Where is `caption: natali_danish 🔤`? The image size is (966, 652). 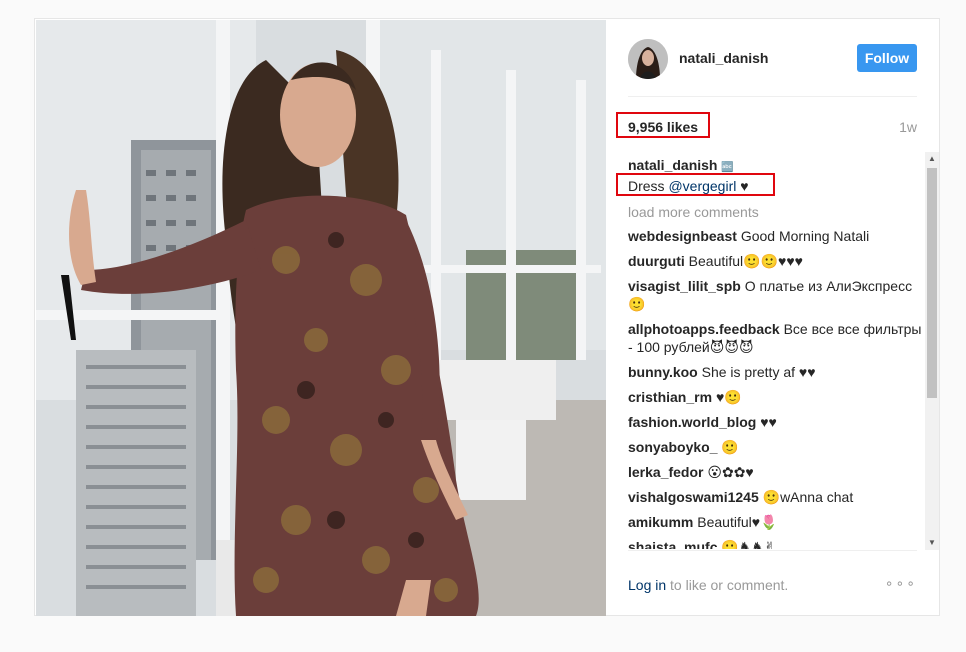
caption: natali_danish 🔤 is located at coordinates (777, 166).